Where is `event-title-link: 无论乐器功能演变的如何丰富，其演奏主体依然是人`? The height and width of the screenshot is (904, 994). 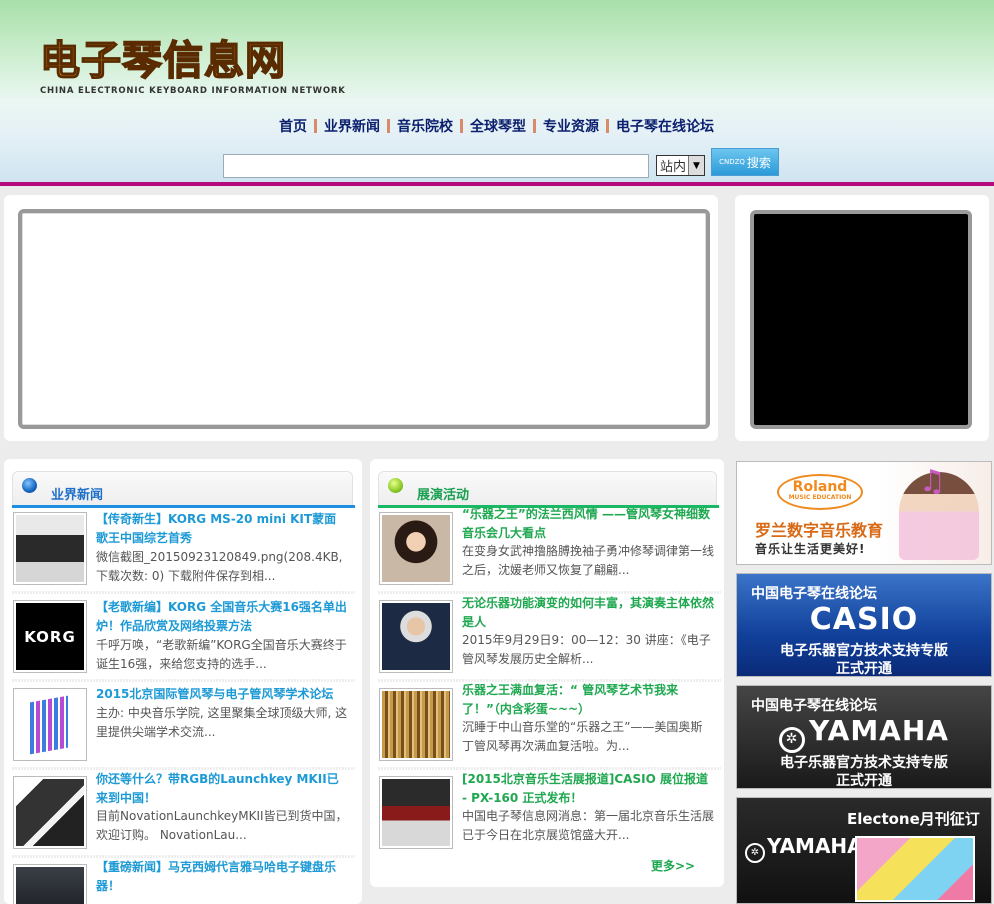 event-title-link: 无论乐器功能演变的如何丰富，其演奏主体依然是人 is located at coordinates (588, 613).